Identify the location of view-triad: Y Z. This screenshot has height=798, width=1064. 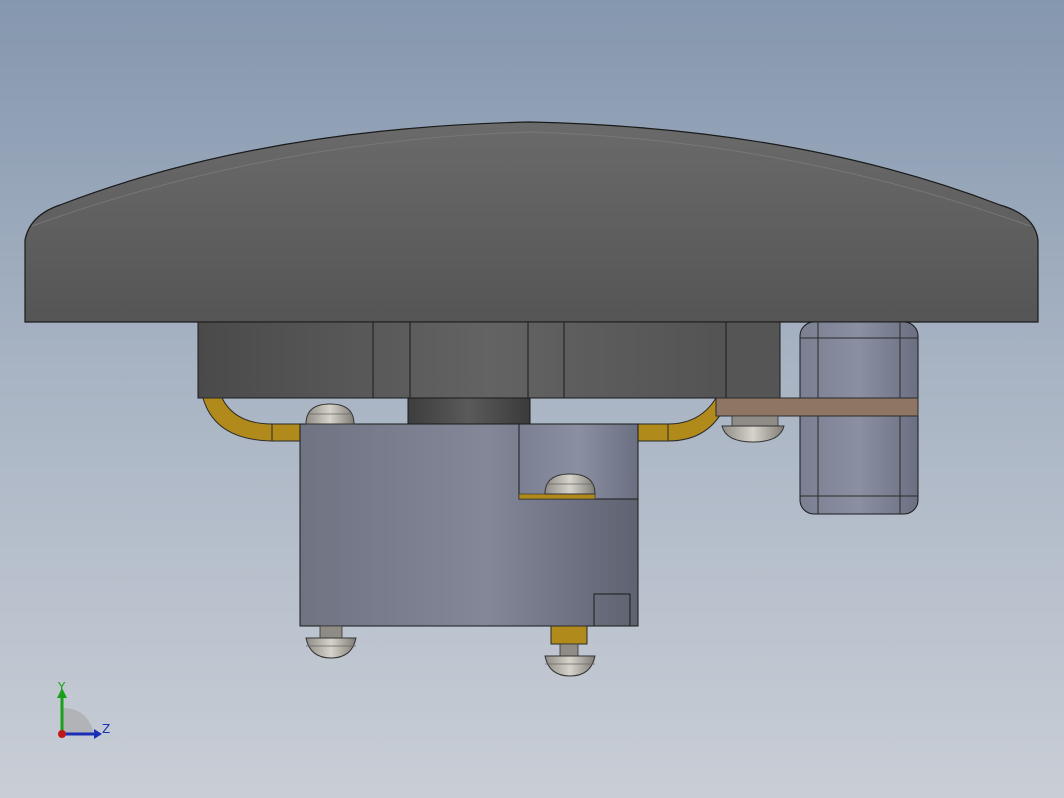
(83, 709).